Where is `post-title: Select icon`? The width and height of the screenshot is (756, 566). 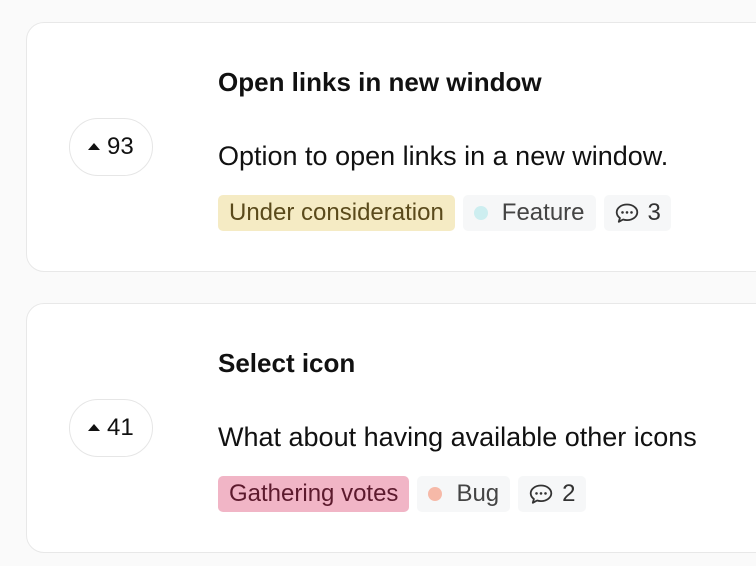 post-title: Select icon is located at coordinates (286, 363).